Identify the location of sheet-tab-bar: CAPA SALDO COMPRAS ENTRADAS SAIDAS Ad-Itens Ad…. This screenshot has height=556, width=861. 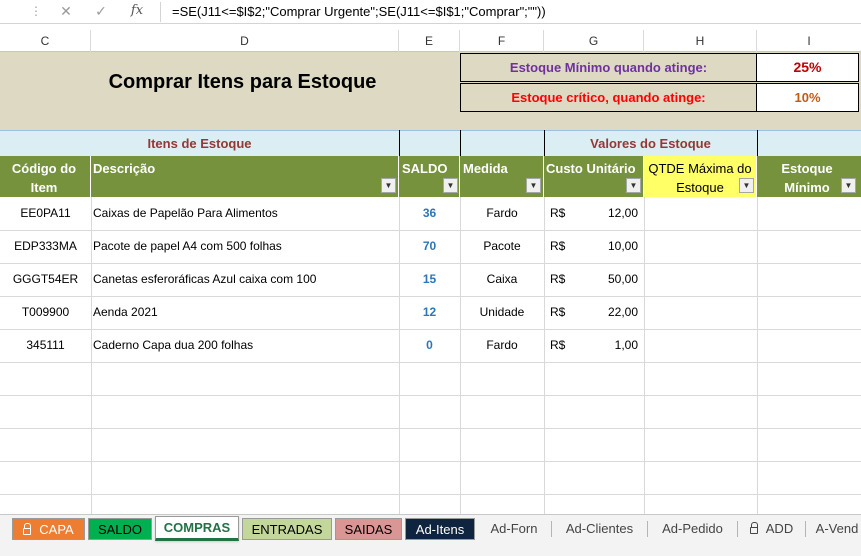
(430, 535).